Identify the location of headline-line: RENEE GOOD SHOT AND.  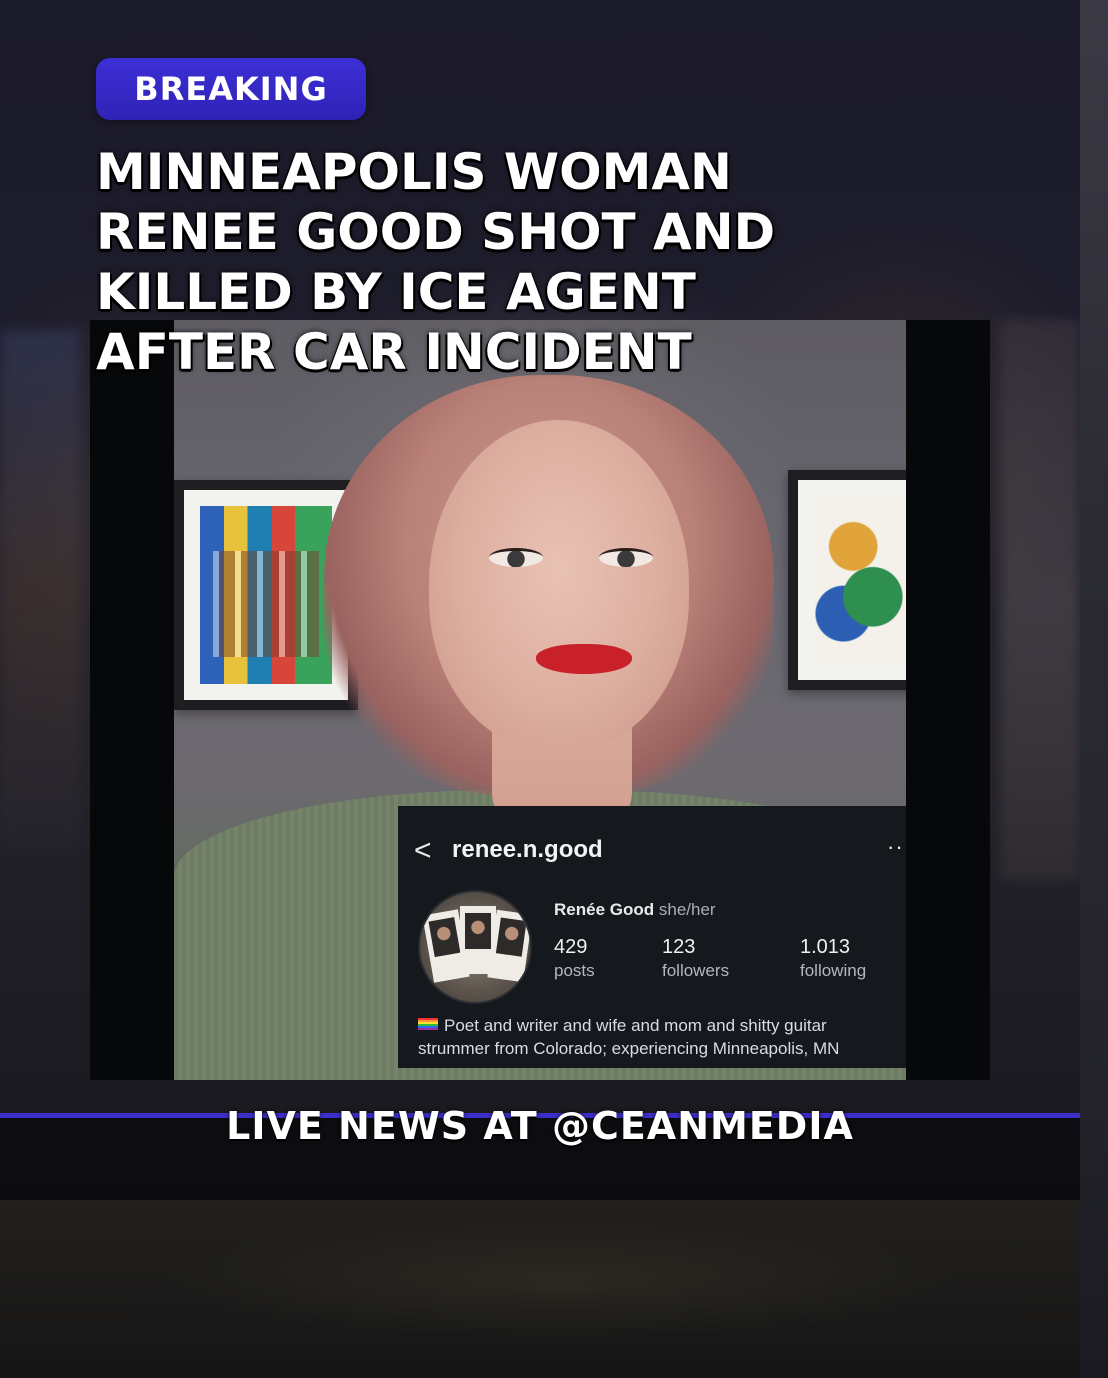
(436, 232).